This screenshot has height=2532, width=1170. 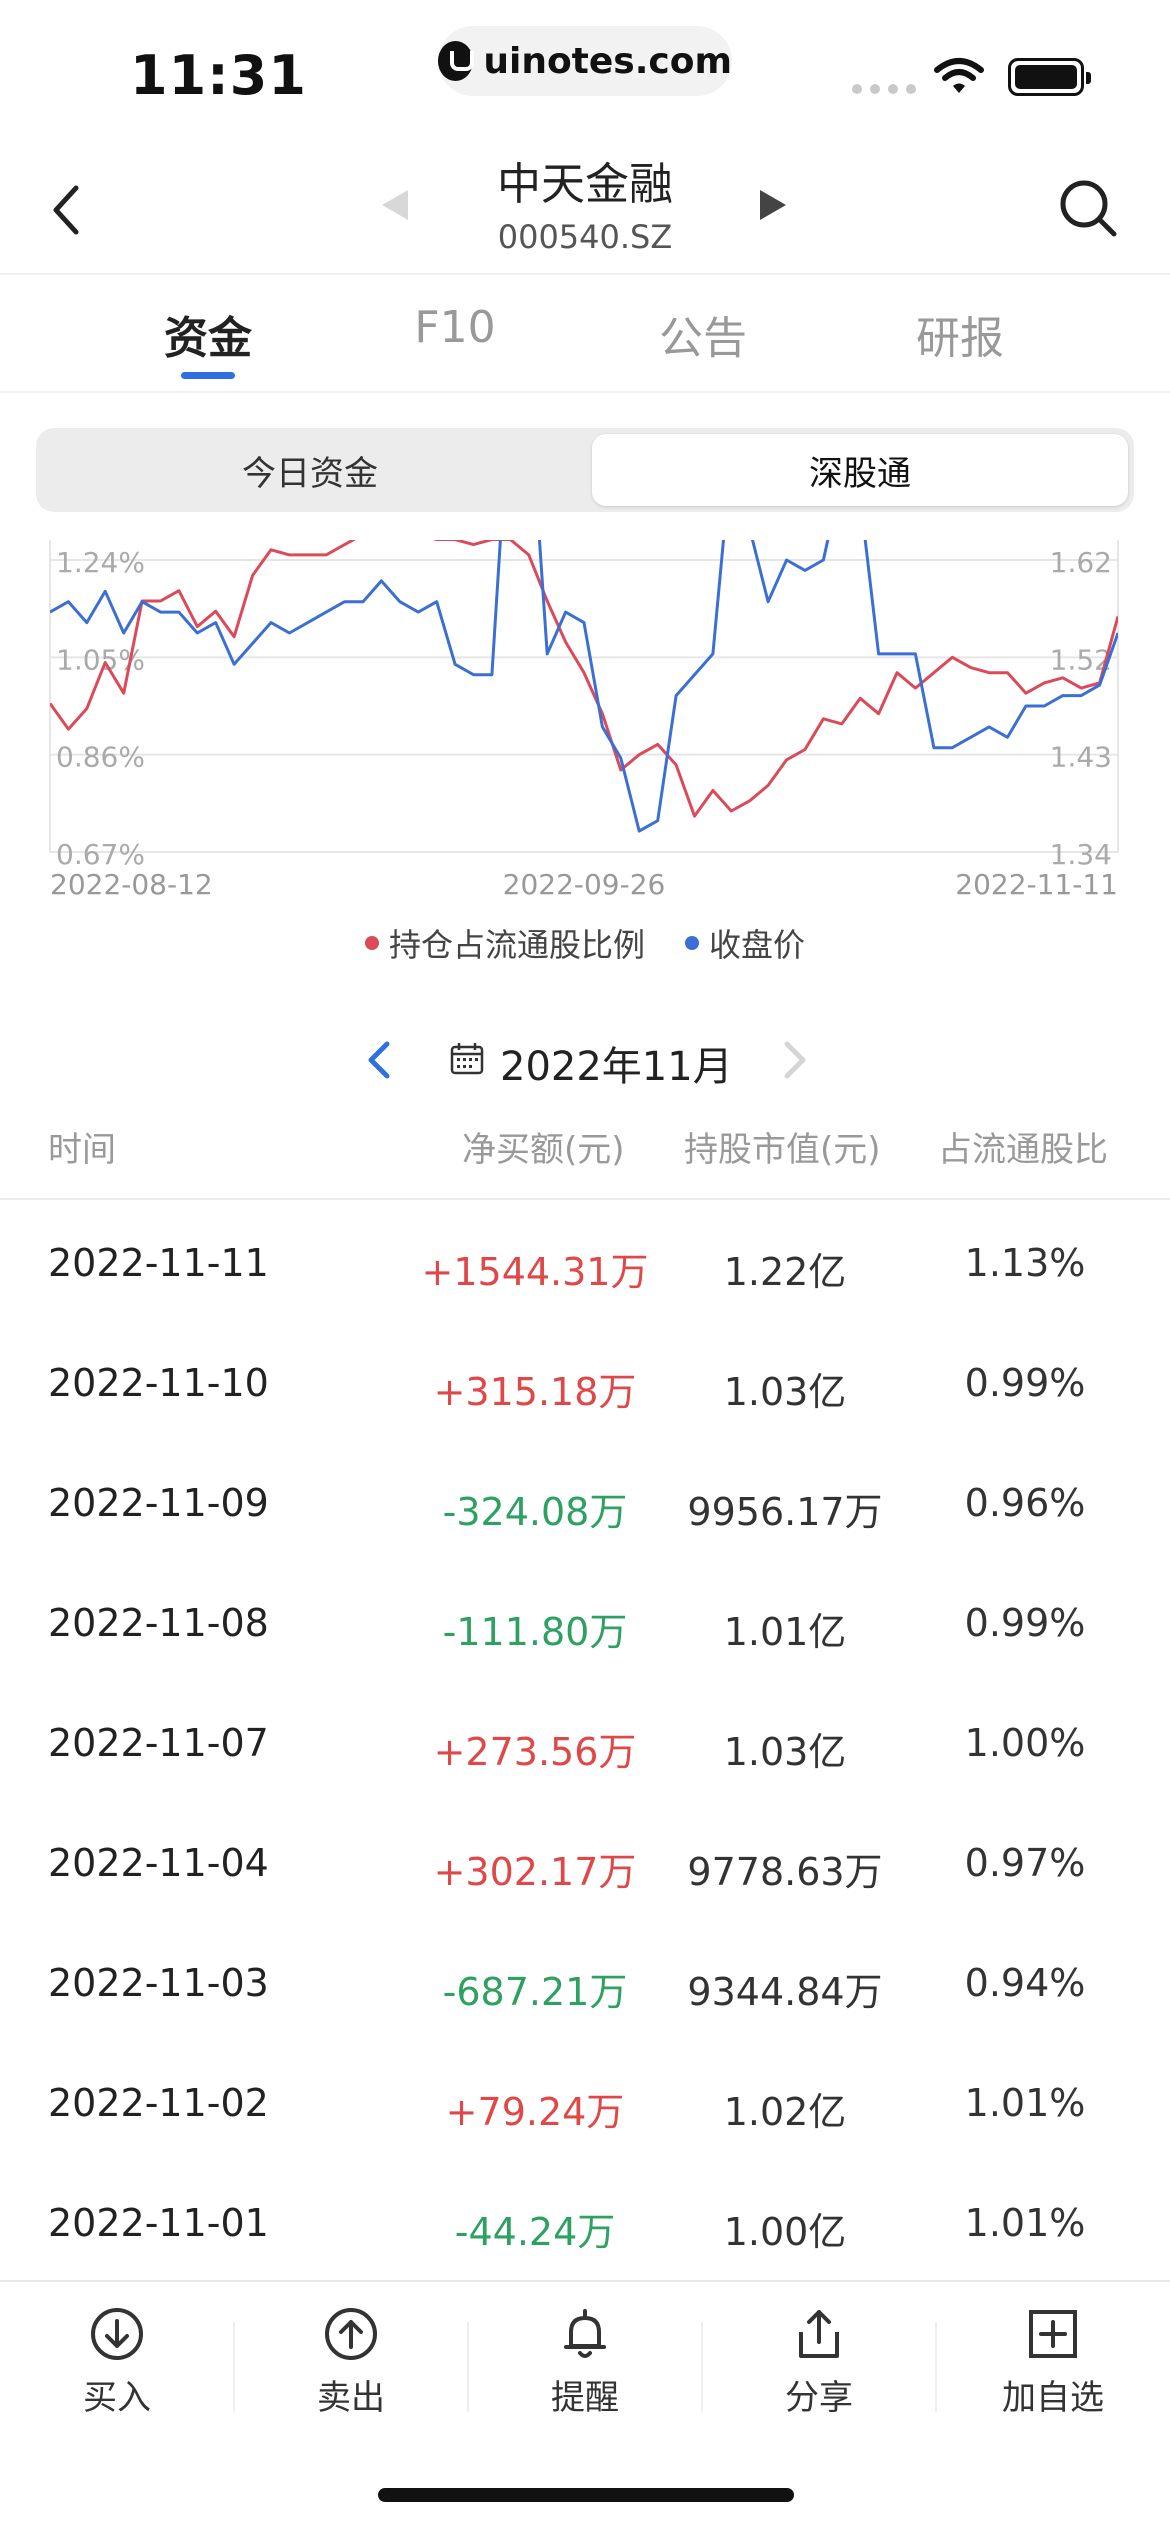 I want to click on active-tab-indicator, so click(x=208, y=375).